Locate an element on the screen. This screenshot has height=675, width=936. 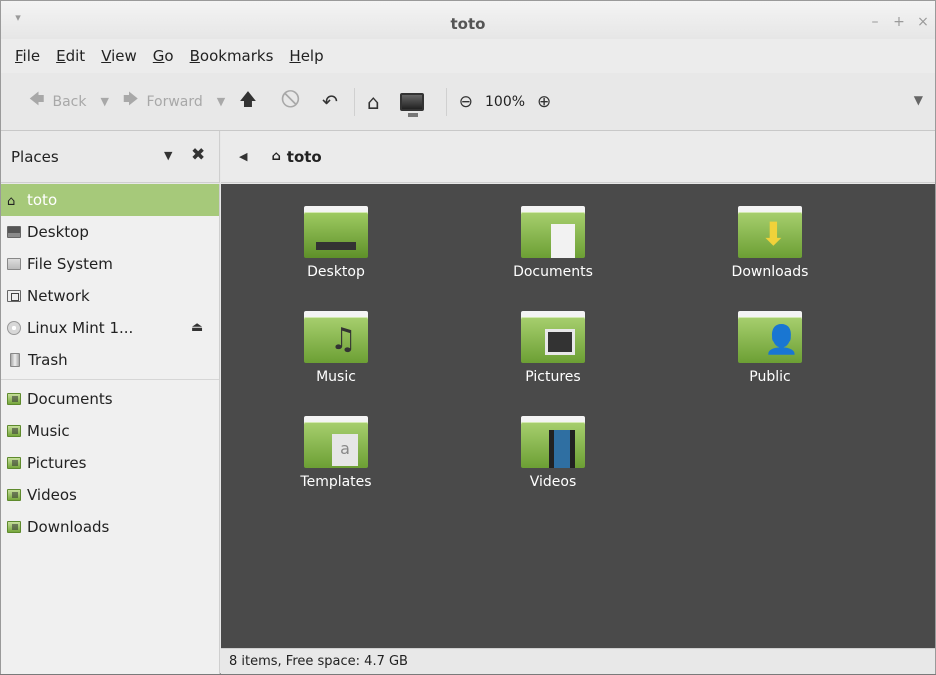
title-bar: ▾ toto – + × is located at coordinates (468, 20).